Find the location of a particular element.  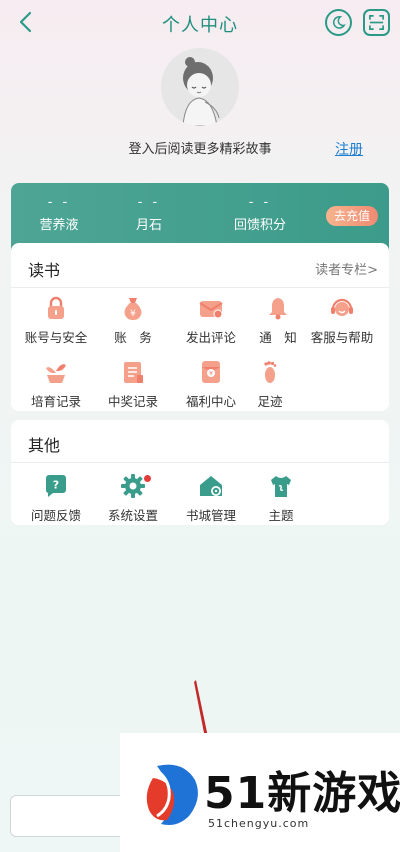

menu-label: 账 务 is located at coordinates (133, 337).